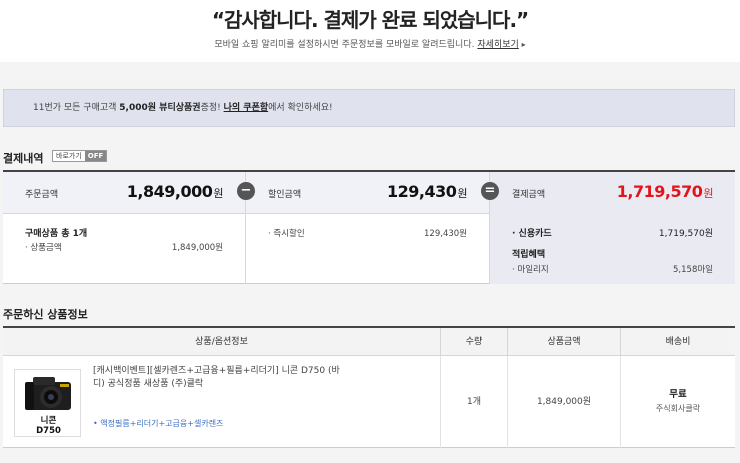  What do you see at coordinates (124, 247) in the screenshot?
I see `item-amount-row: · 상품금액 1,849,000원` at bounding box center [124, 247].